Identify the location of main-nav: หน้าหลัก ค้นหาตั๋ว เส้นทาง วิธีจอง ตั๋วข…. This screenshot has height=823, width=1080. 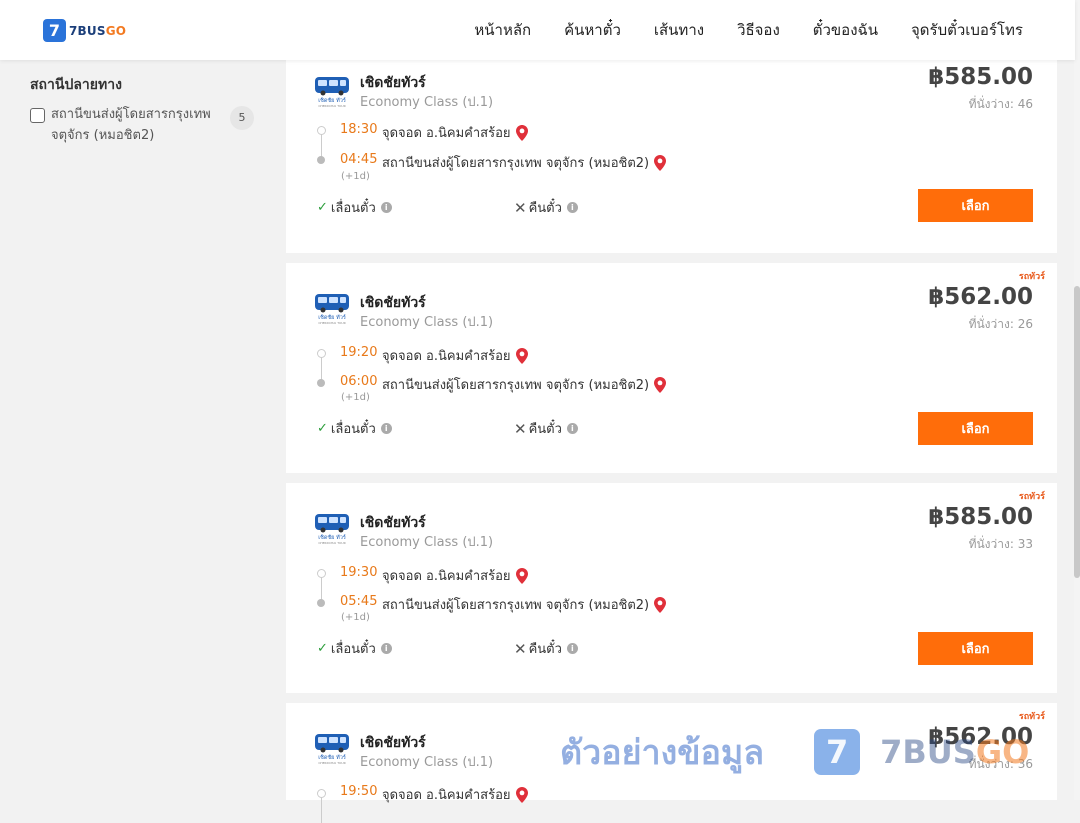
(732, 30).